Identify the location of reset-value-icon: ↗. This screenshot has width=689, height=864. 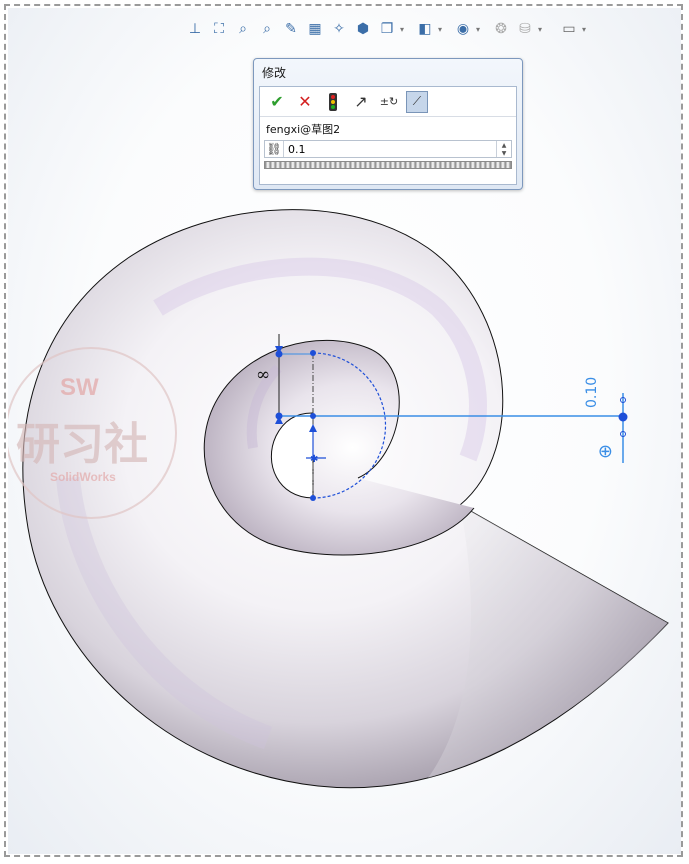
(361, 102).